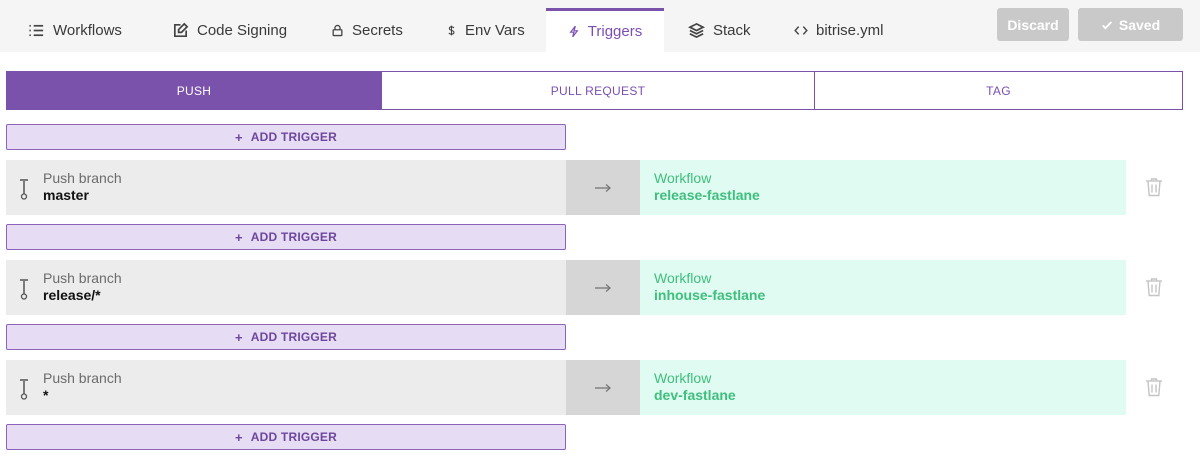  What do you see at coordinates (883, 187) in the screenshot?
I see `workflow-target-box: Workflow release-fastlane` at bounding box center [883, 187].